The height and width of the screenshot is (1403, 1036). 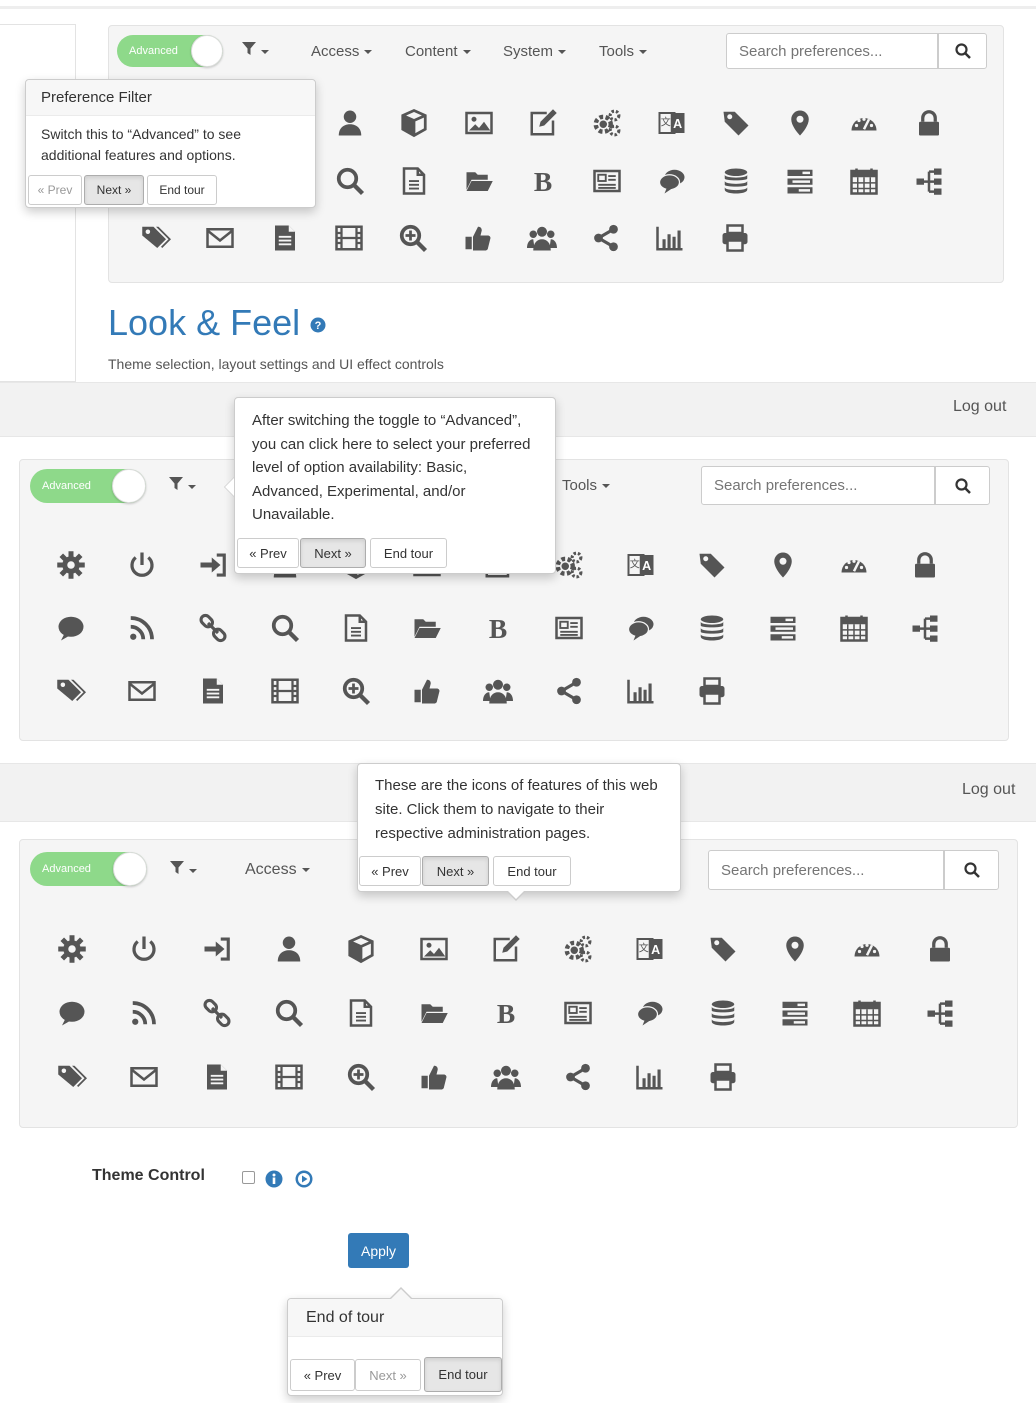 I want to click on cube-icon, so click(x=414, y=123).